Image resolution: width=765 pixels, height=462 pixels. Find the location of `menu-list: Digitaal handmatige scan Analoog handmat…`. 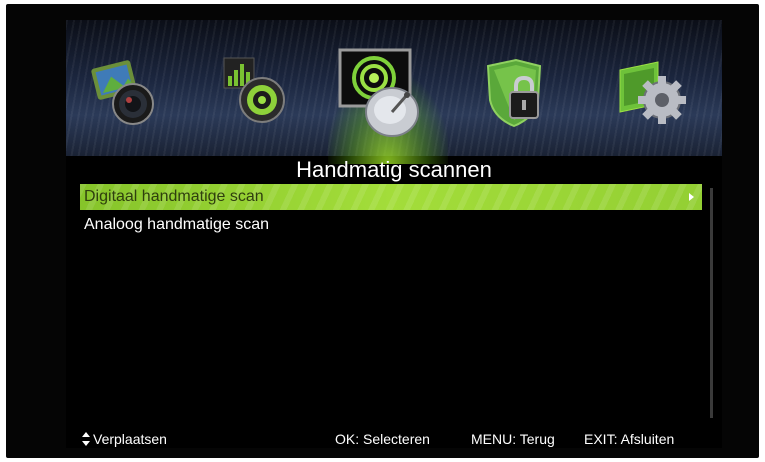

menu-list: Digitaal handmatige scan Analoog handmat… is located at coordinates (391, 212).